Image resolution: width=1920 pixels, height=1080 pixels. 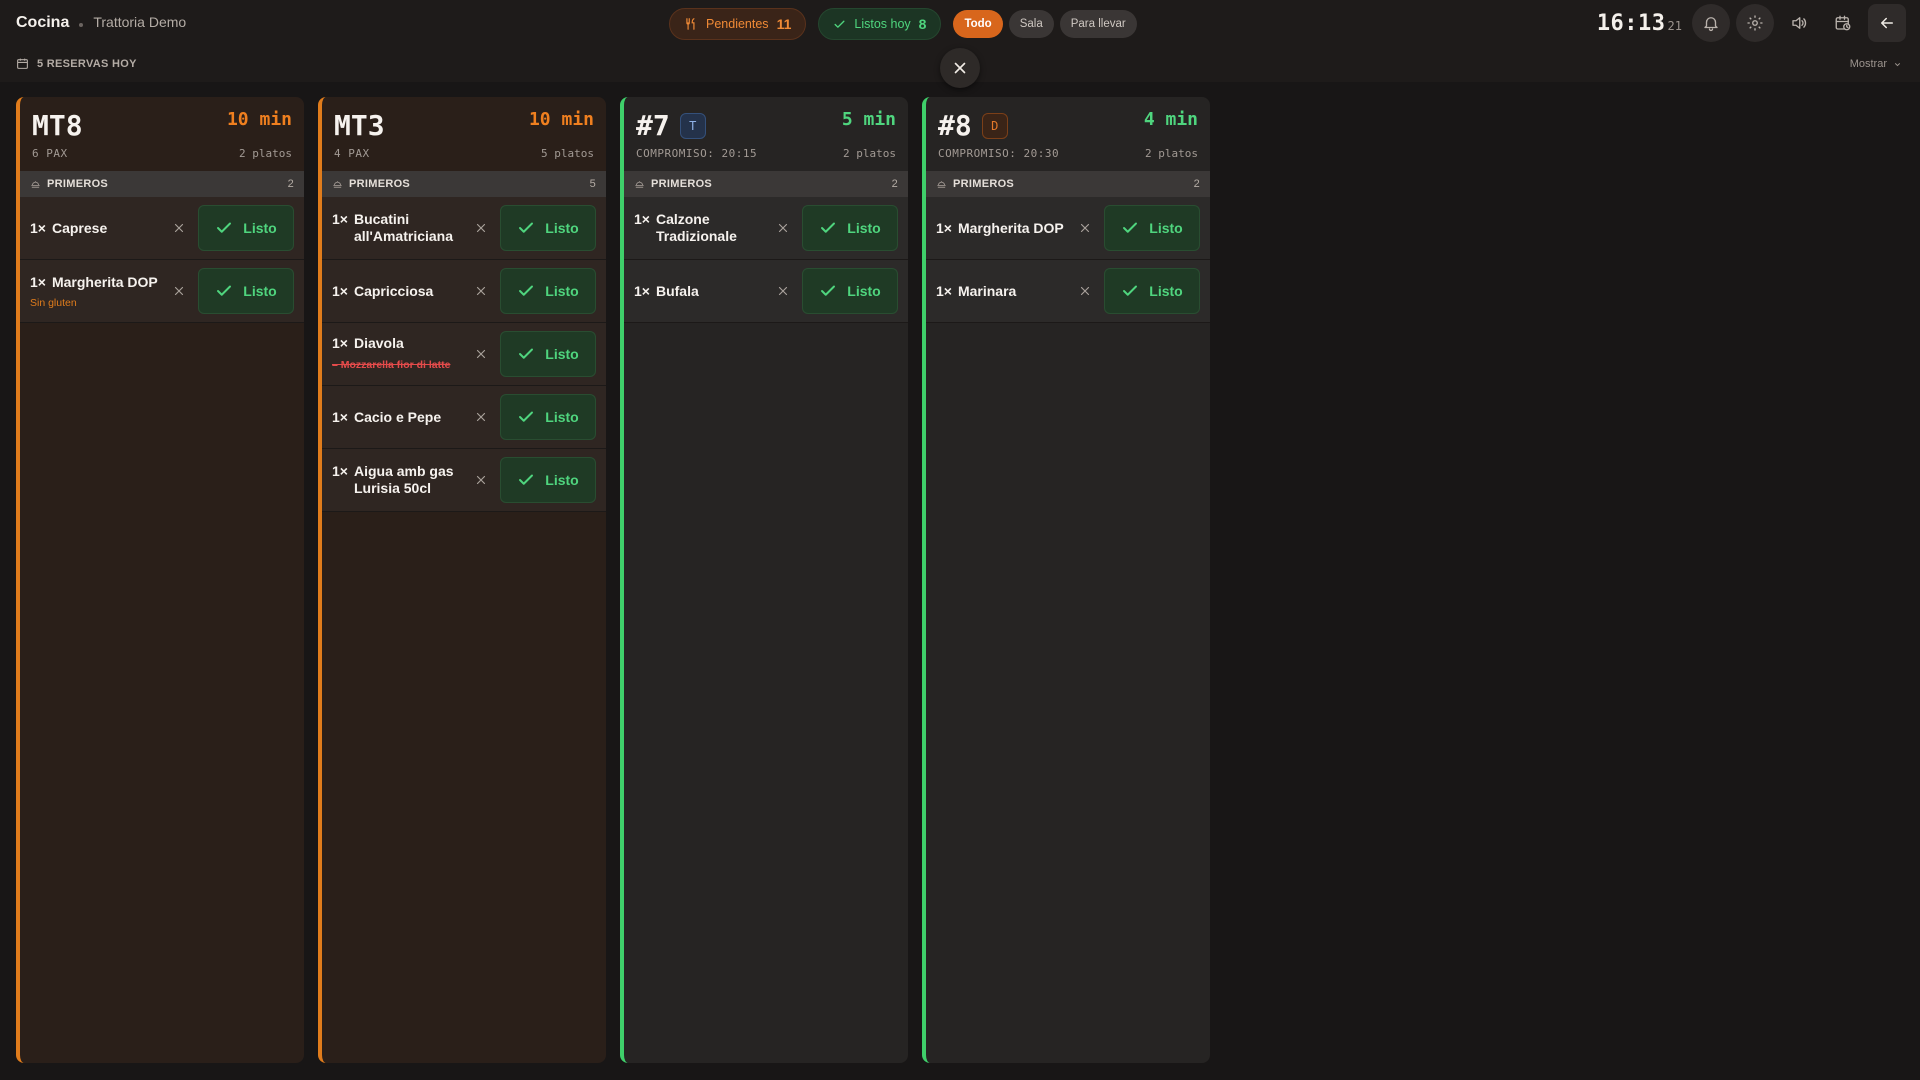 I want to click on item-line: 1× Calzone Tradizionale, so click(x=699, y=228).